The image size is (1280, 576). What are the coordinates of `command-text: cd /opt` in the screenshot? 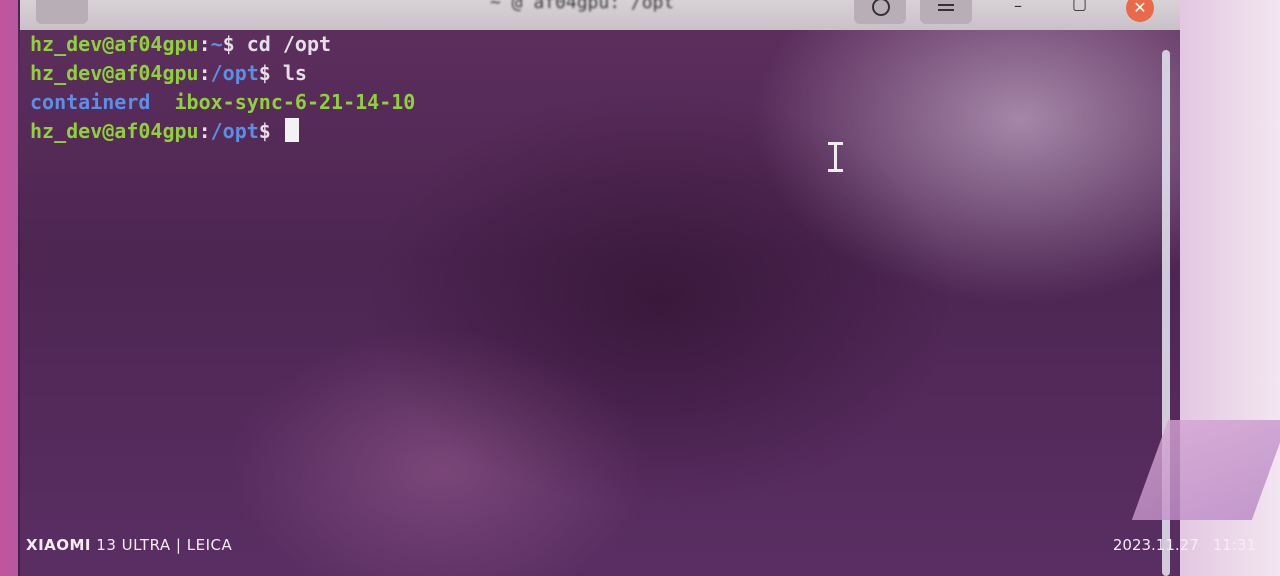 It's located at (283, 44).